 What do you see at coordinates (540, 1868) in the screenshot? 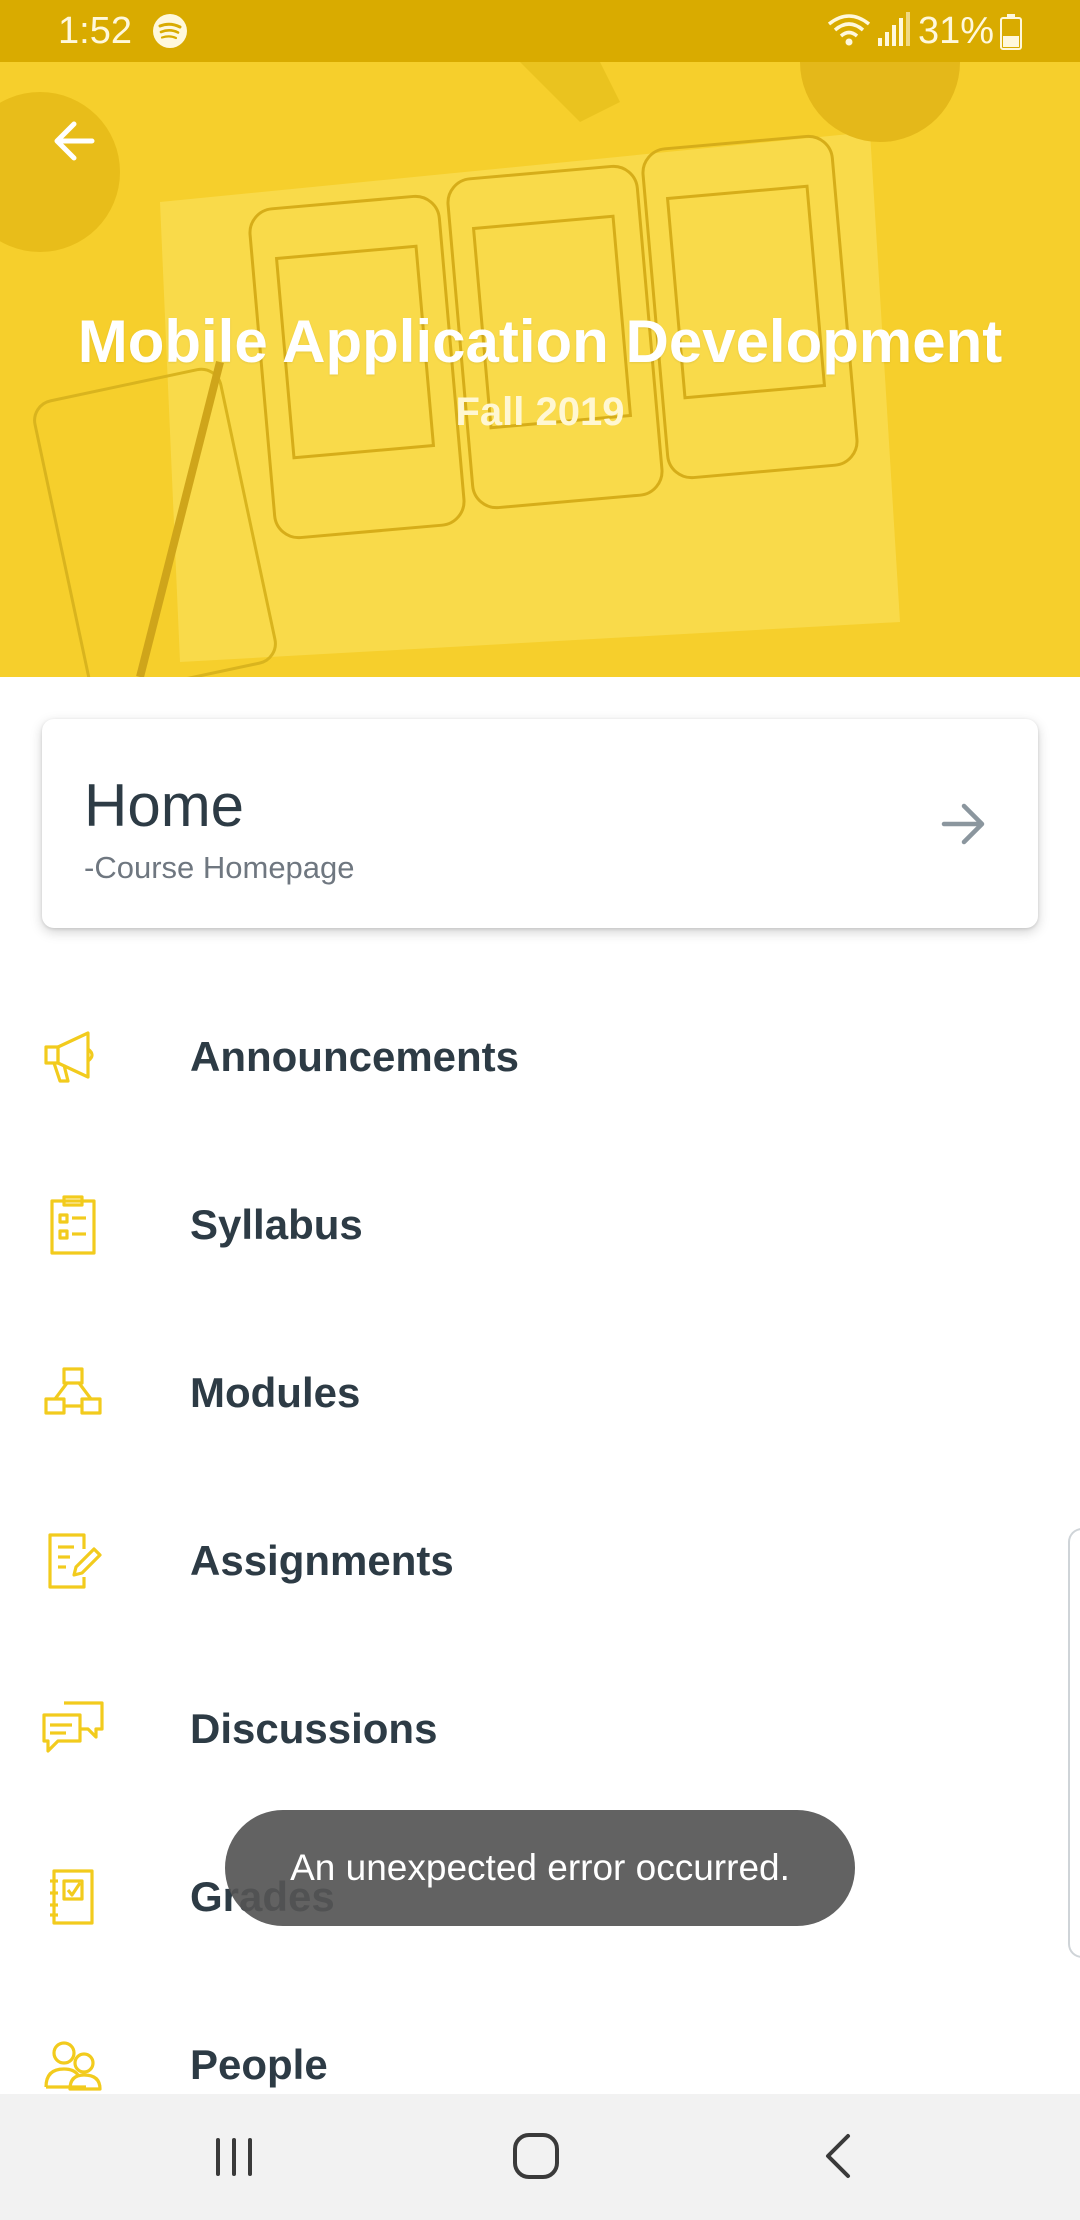
I see `error-toast: An unexpected error occurred.` at bounding box center [540, 1868].